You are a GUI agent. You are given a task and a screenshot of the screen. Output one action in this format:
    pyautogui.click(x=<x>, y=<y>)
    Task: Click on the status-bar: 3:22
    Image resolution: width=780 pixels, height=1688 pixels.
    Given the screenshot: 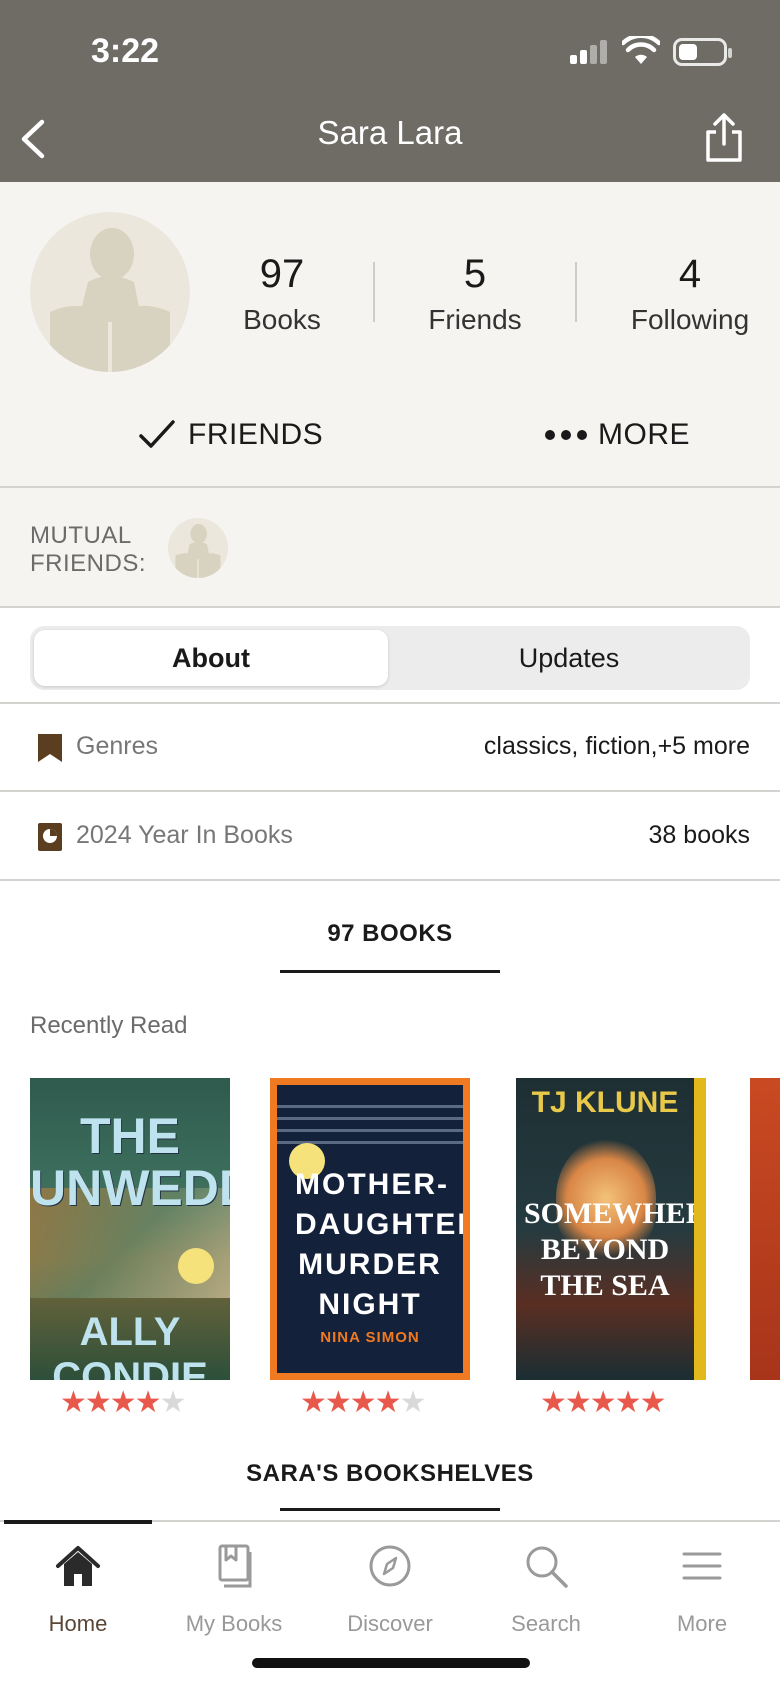 What is the action you would take?
    pyautogui.click(x=390, y=50)
    